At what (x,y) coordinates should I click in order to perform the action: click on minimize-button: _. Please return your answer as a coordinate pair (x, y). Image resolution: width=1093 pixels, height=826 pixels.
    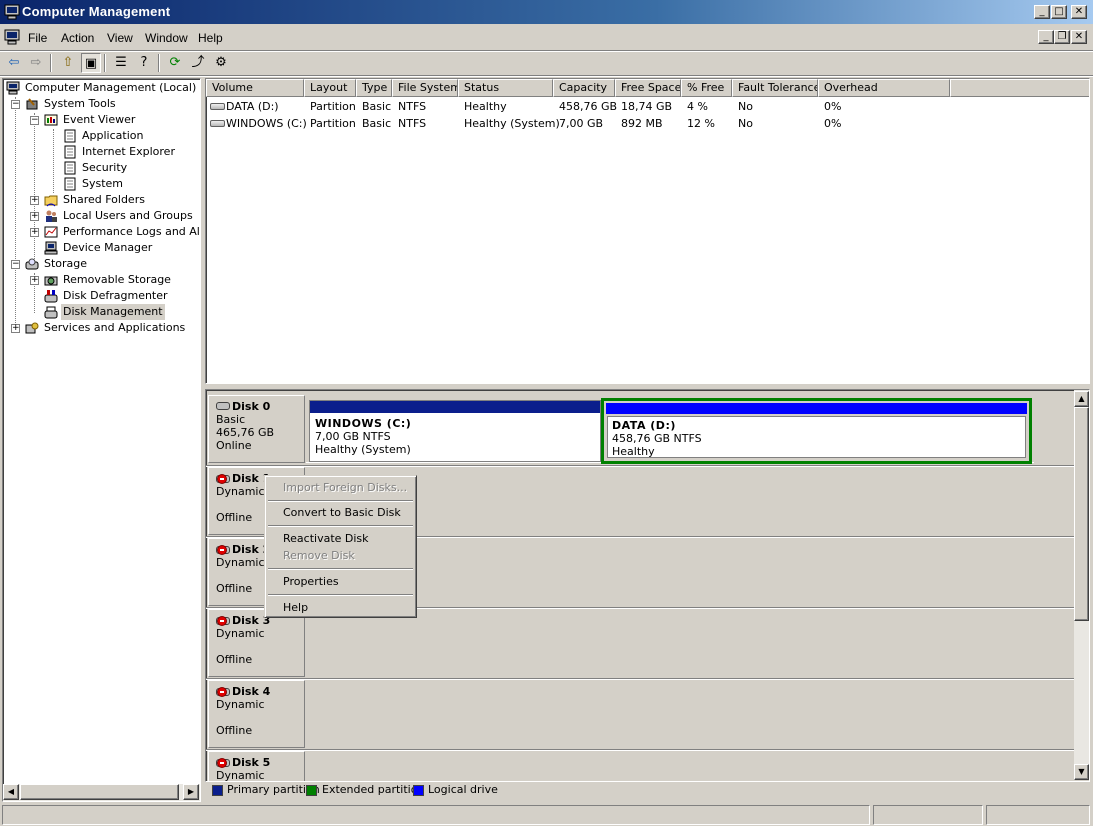
    Looking at the image, I should click on (1042, 12).